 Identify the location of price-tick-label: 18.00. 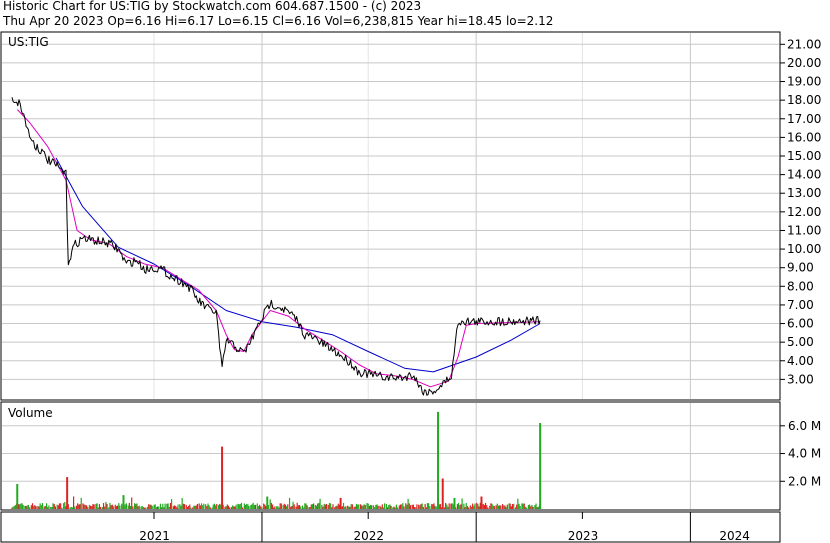
(804, 100).